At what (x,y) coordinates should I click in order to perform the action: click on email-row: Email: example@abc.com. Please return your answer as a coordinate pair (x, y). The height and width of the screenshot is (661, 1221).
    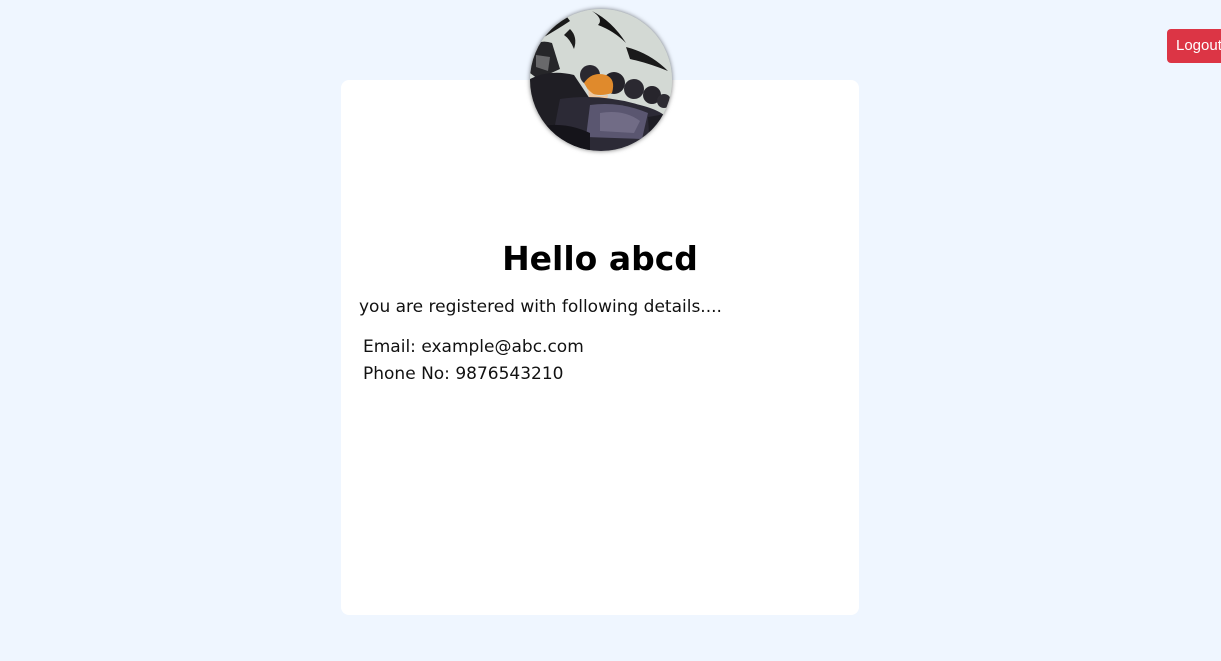
    Looking at the image, I should click on (473, 347).